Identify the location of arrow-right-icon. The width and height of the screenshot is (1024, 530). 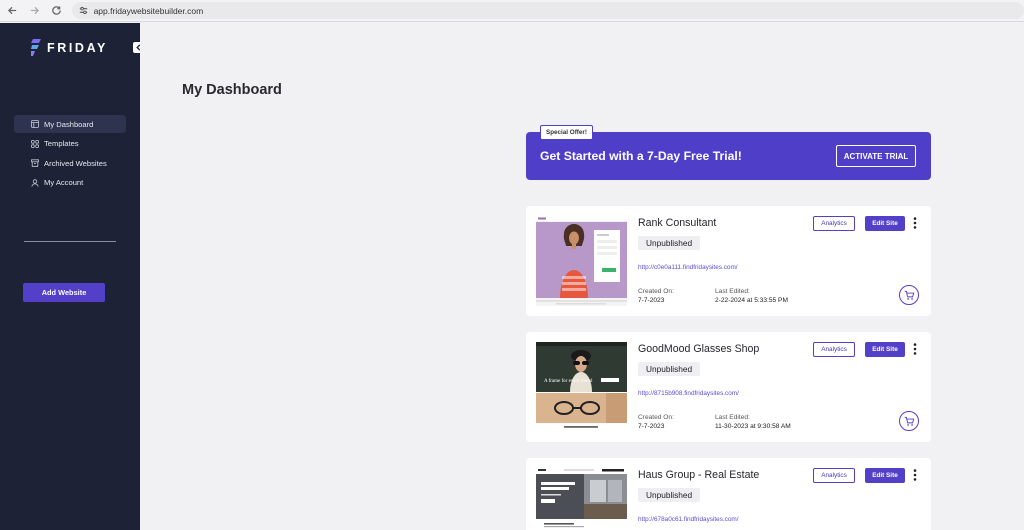
(35, 10).